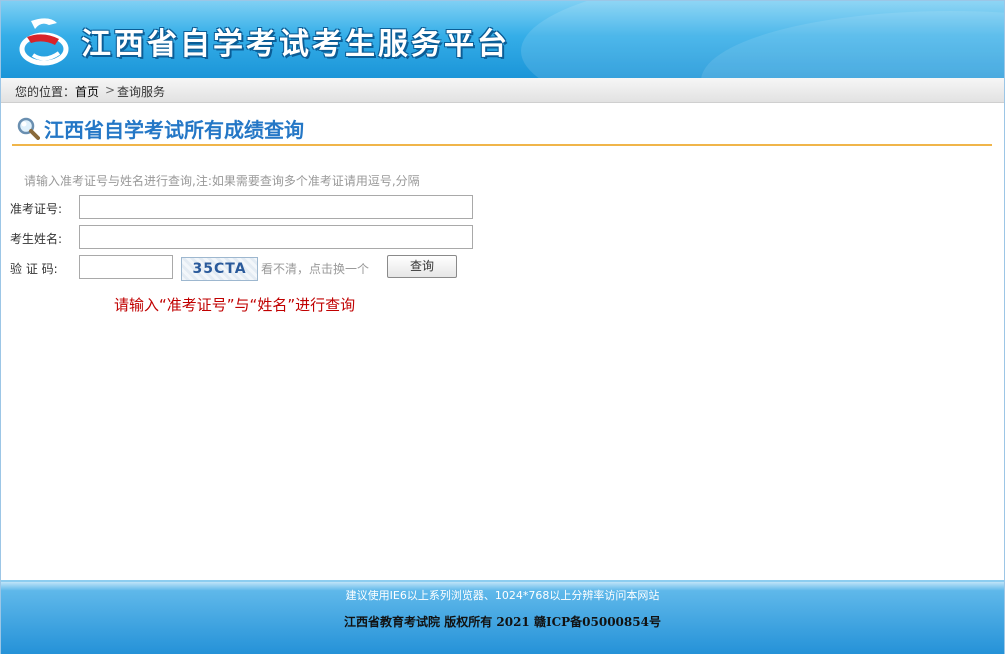 This screenshot has width=1005, height=654. Describe the element at coordinates (315, 268) in the screenshot. I see `captcha-refresh-link: 看不清，点击换一个` at that location.